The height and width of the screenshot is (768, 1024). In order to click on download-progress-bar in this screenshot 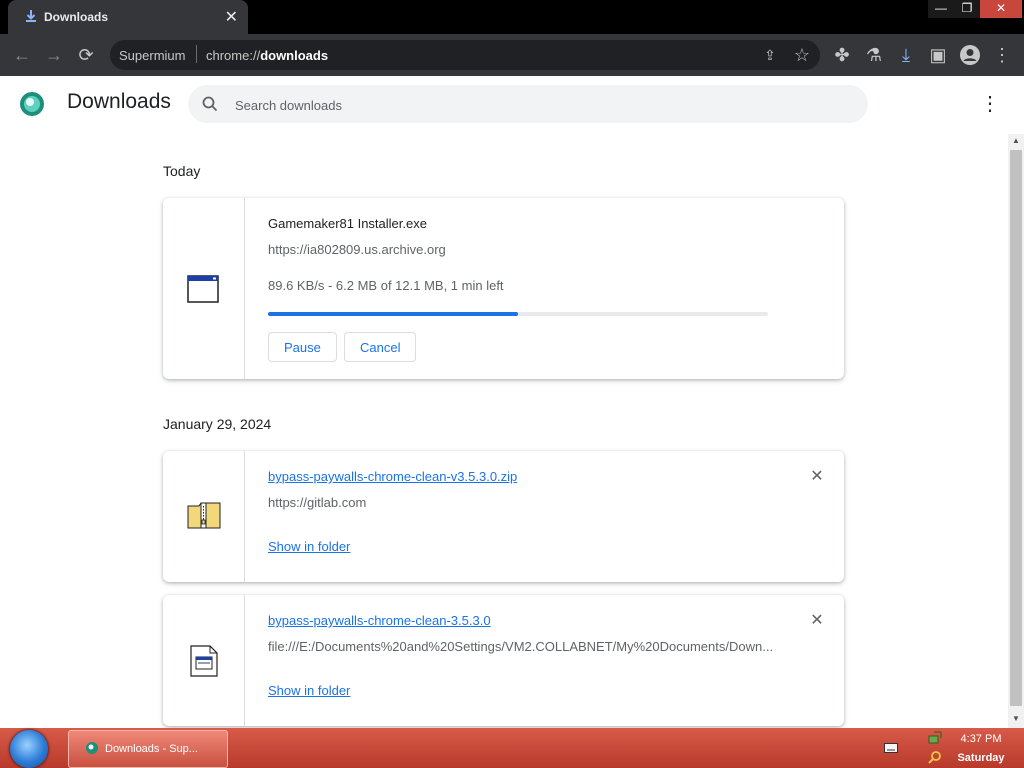, I will do `click(518, 314)`.